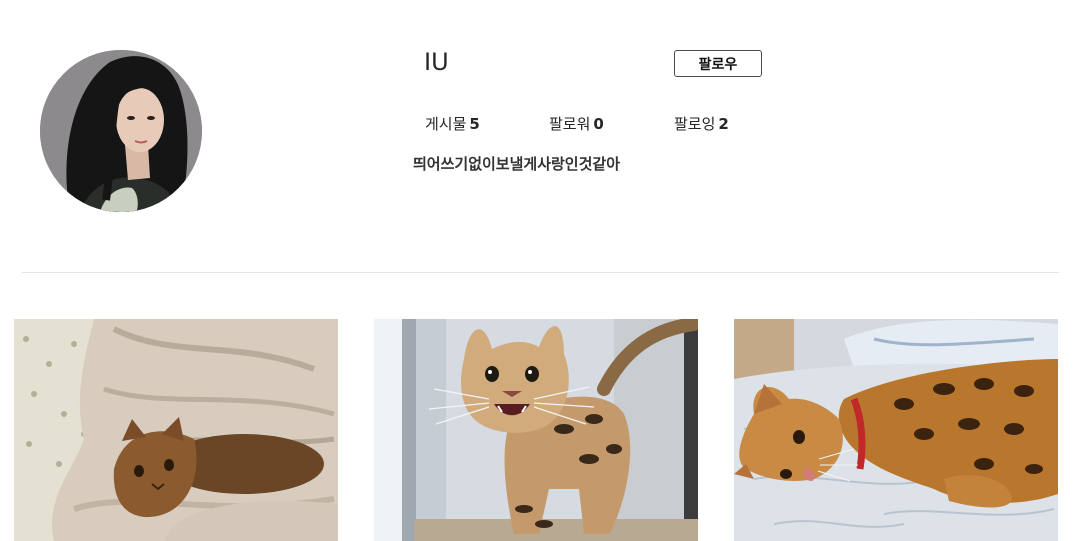 The image size is (1078, 541). Describe the element at coordinates (695, 124) in the screenshot. I see `stat-following-label: 팔로잉` at that location.